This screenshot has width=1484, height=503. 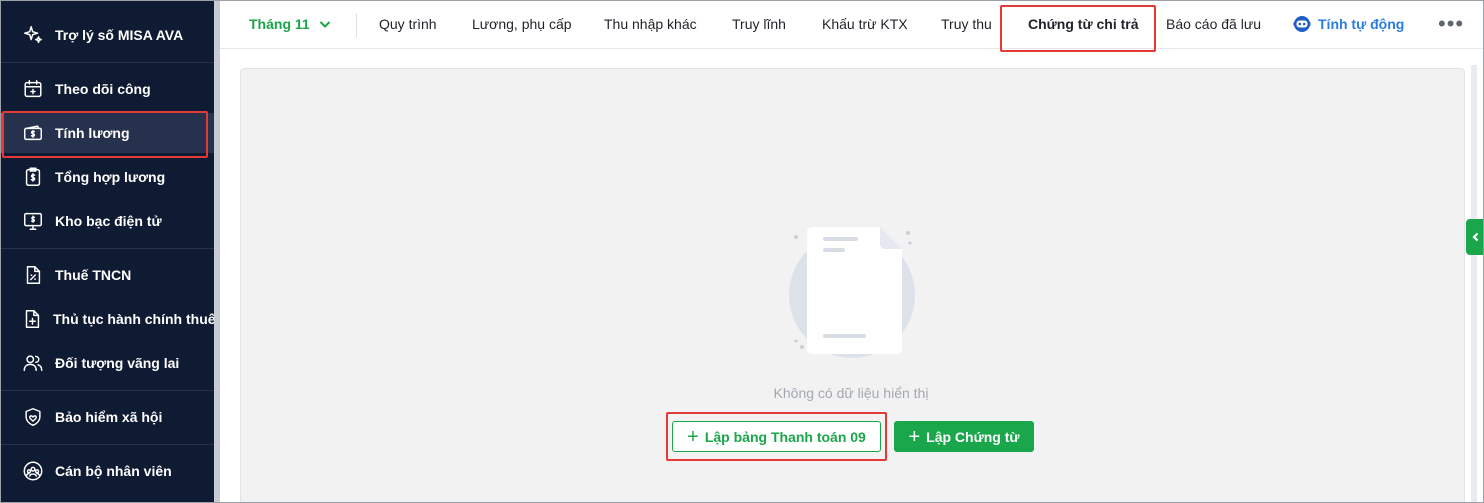 What do you see at coordinates (1451, 24) in the screenshot?
I see `more-menu-icon: •••` at bounding box center [1451, 24].